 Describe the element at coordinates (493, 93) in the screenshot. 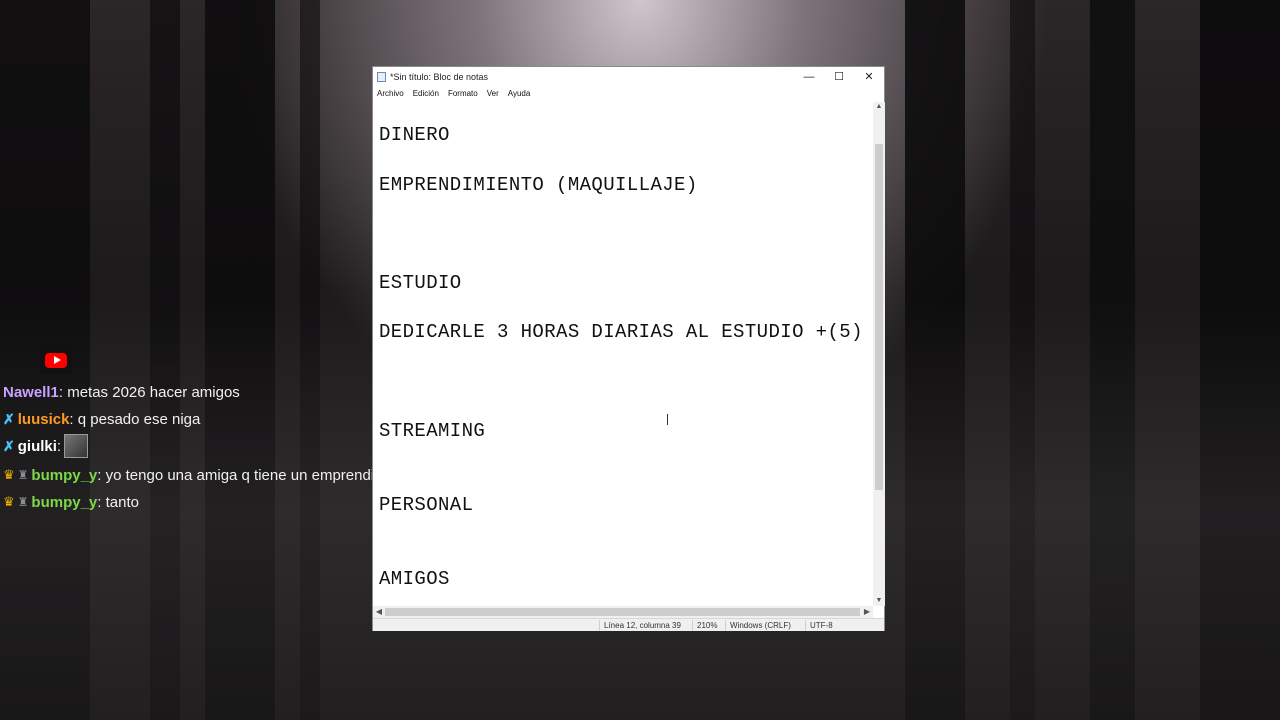

I see `menu-ver: Ver` at that location.